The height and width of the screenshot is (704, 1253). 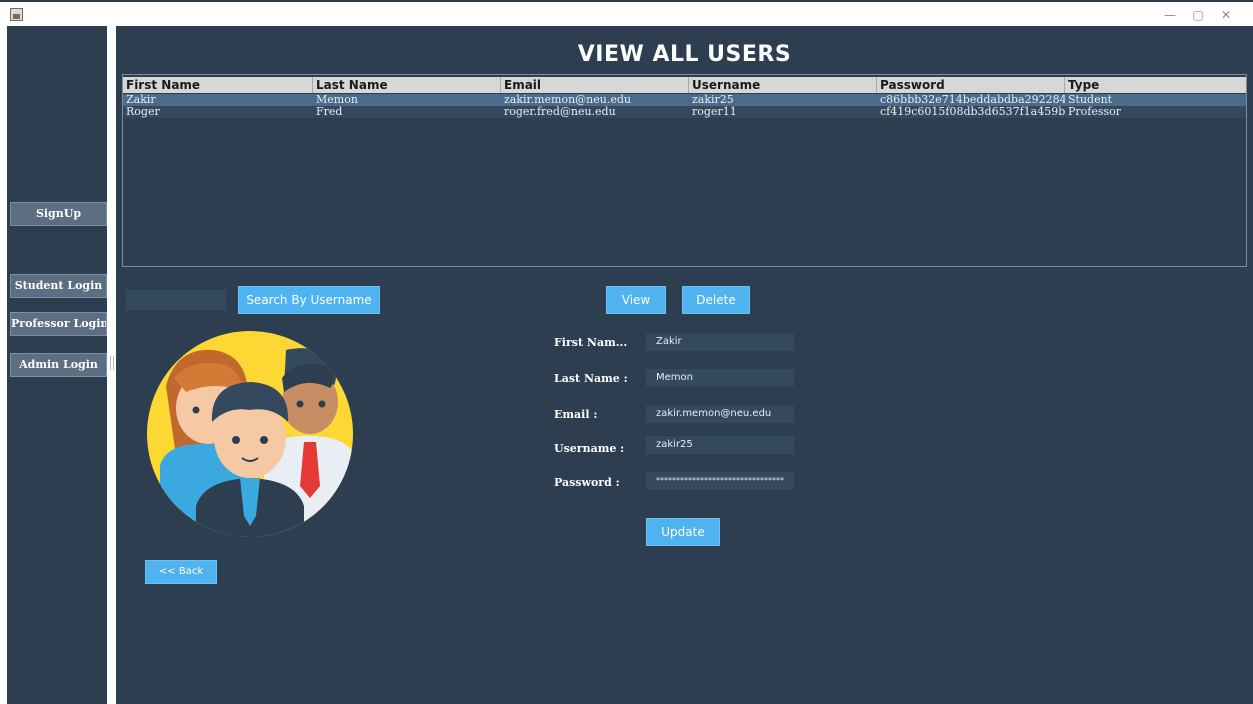 I want to click on table-cell: zakir25, so click(x=713, y=100).